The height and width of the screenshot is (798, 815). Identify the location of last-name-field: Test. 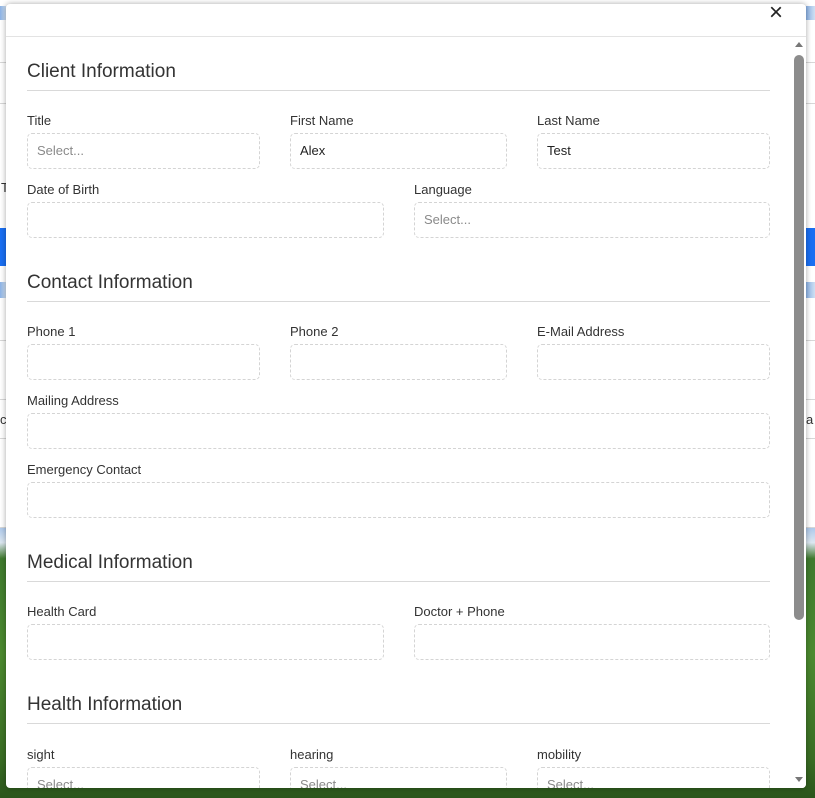
(653, 151).